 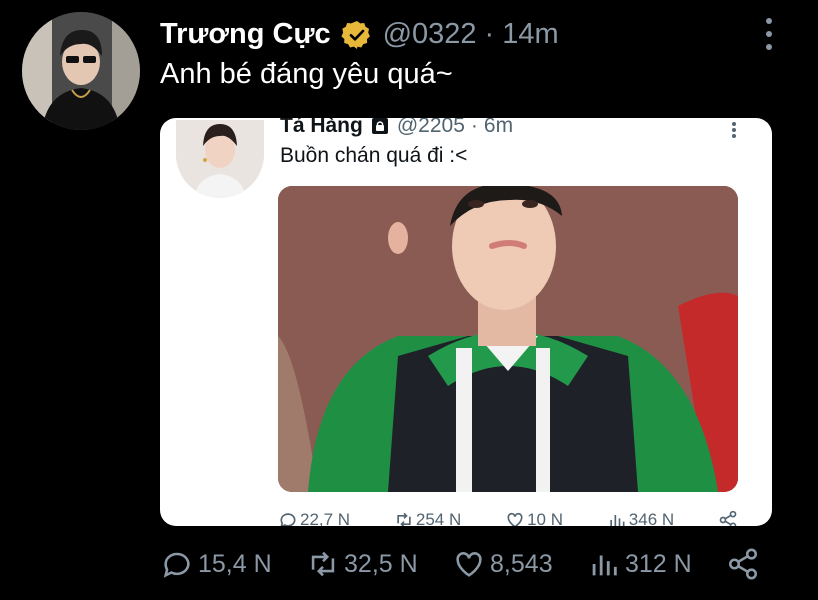 I want to click on quoted-tweet-time: 6m, so click(x=498, y=127).